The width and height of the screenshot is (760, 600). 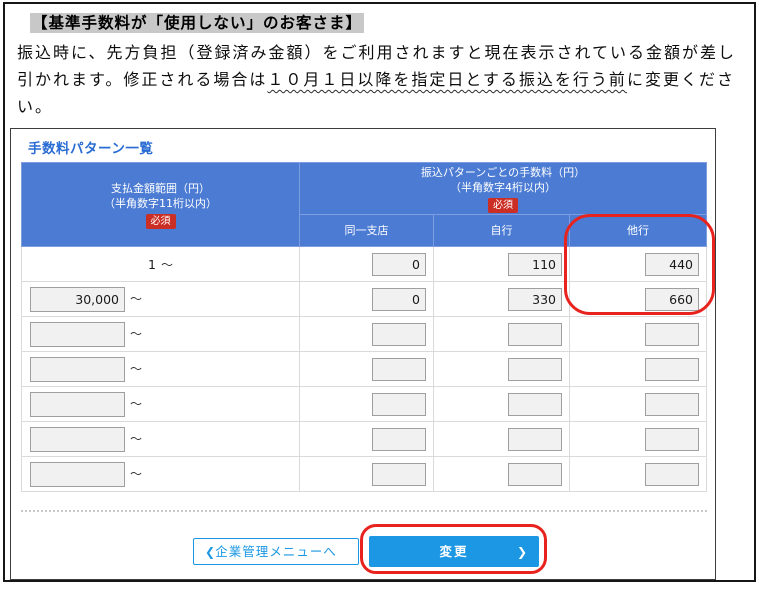 What do you see at coordinates (503, 172) in the screenshot?
I see `fee-per-pattern-header-line1: 振込パターンごとの手数料（円）` at bounding box center [503, 172].